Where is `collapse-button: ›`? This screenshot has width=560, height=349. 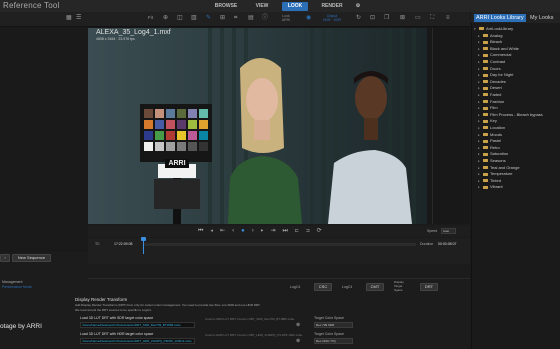
collapse-button: › is located at coordinates (5, 258).